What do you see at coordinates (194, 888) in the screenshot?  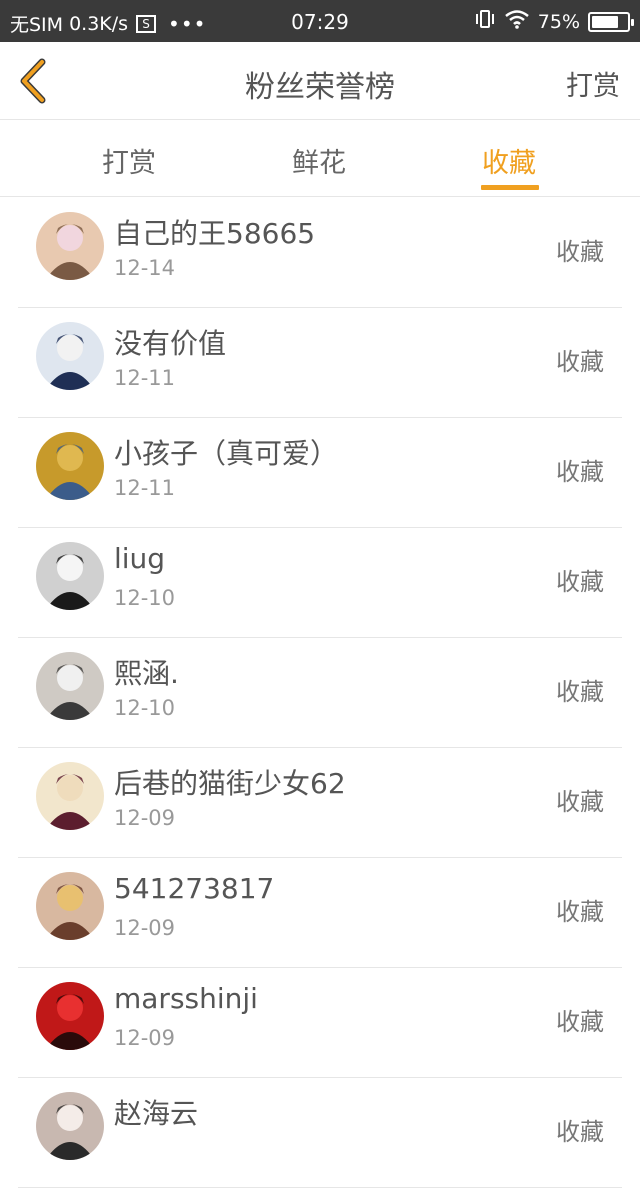 I see `user-name: 541273817` at bounding box center [194, 888].